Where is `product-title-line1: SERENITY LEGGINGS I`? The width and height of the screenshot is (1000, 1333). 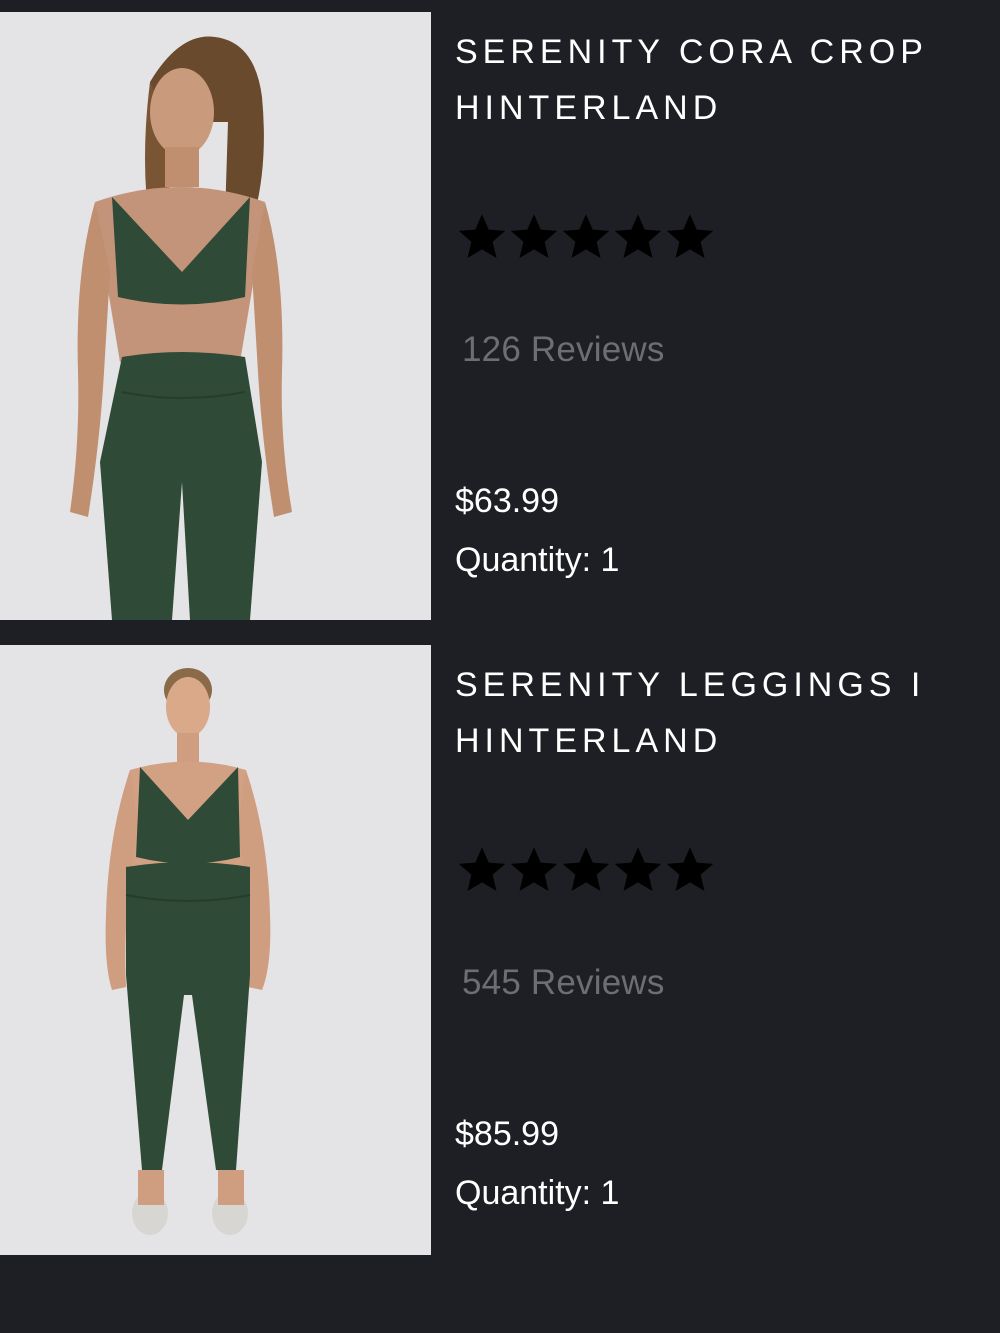
product-title-line1: SERENITY LEGGINGS I is located at coordinates (690, 685).